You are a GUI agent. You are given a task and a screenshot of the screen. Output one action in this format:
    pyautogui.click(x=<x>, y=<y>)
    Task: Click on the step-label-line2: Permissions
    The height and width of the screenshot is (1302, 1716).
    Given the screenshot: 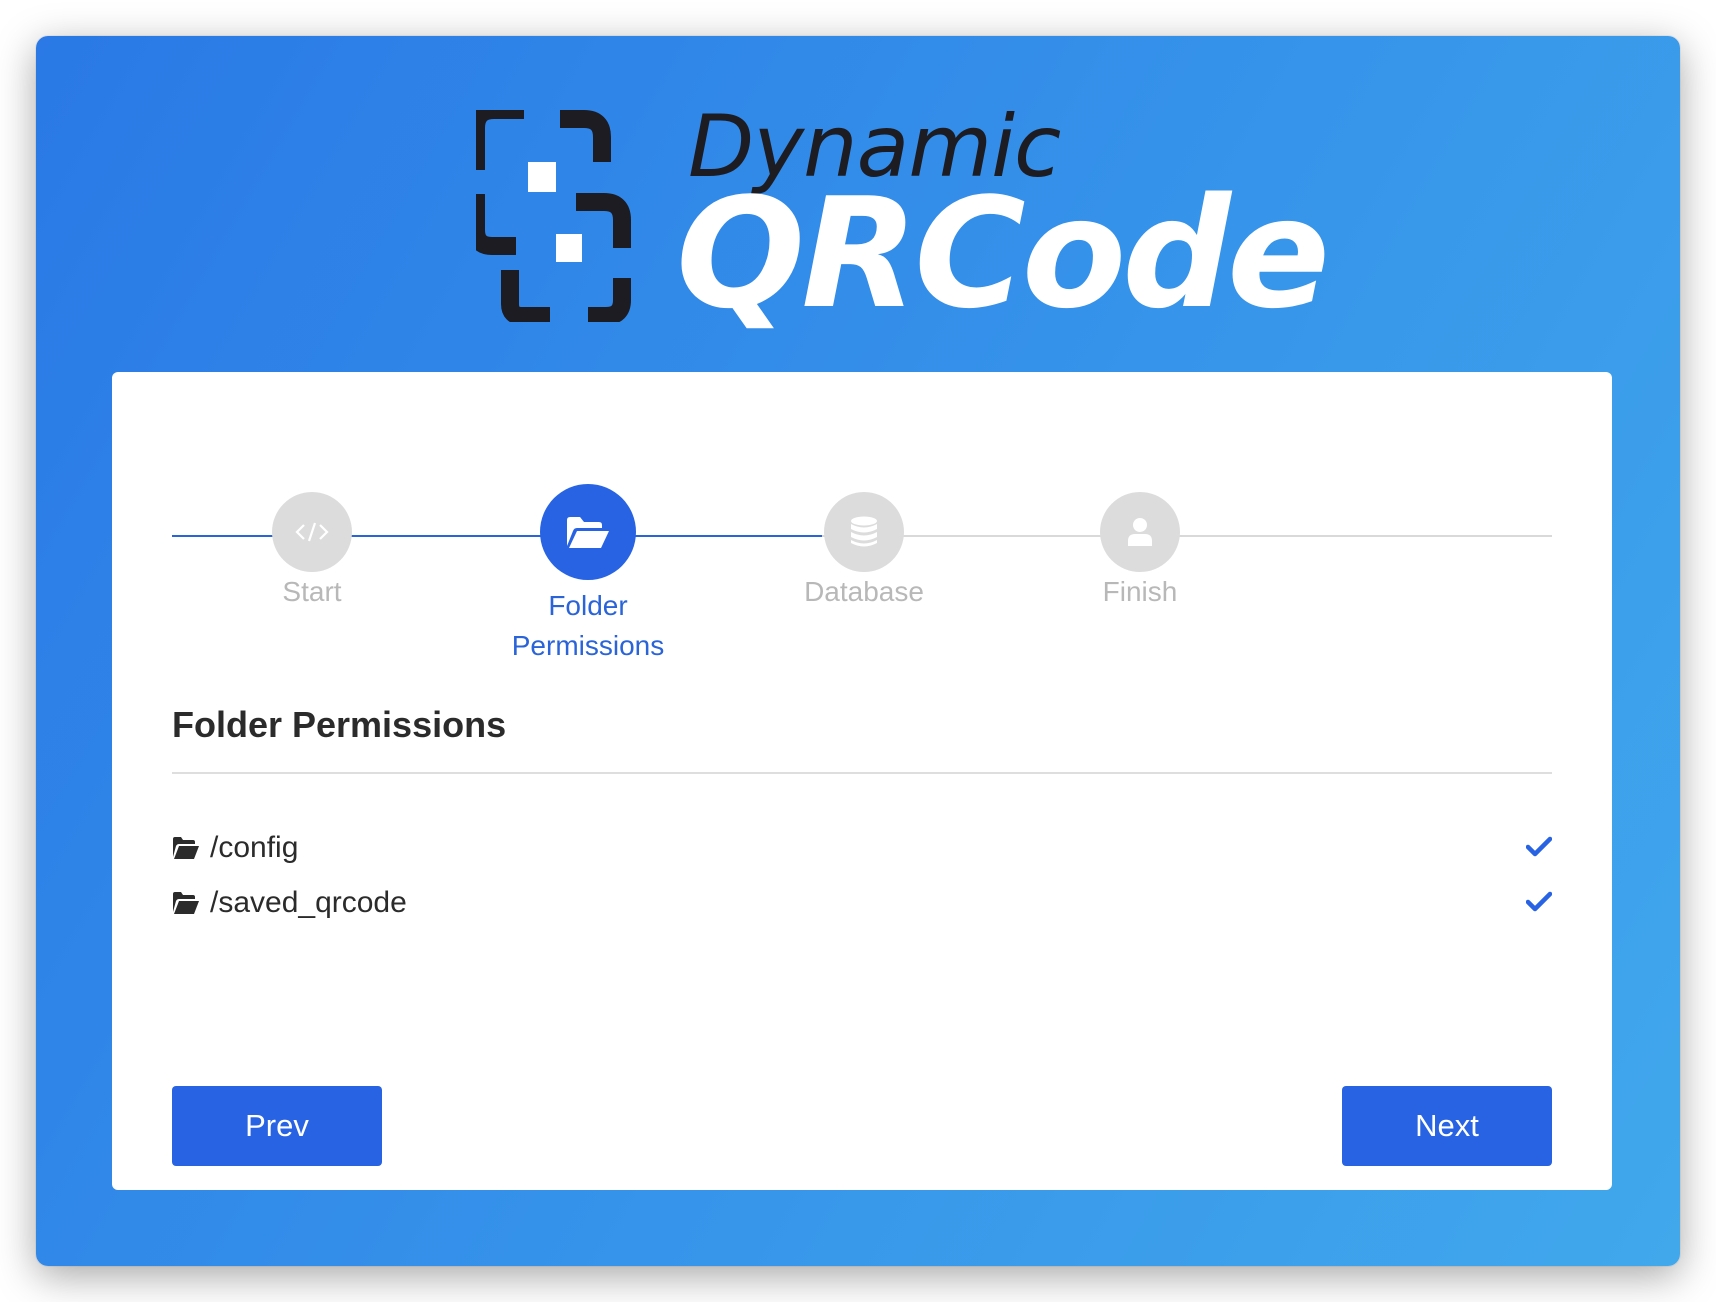 What is the action you would take?
    pyautogui.click(x=588, y=645)
    